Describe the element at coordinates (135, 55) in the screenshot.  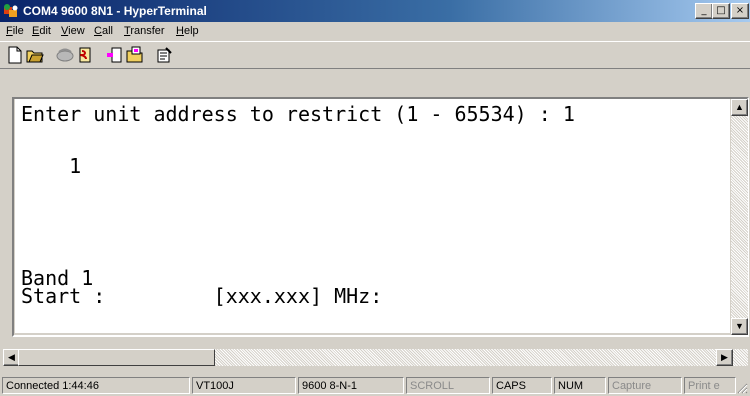
I see `receive-icon` at that location.